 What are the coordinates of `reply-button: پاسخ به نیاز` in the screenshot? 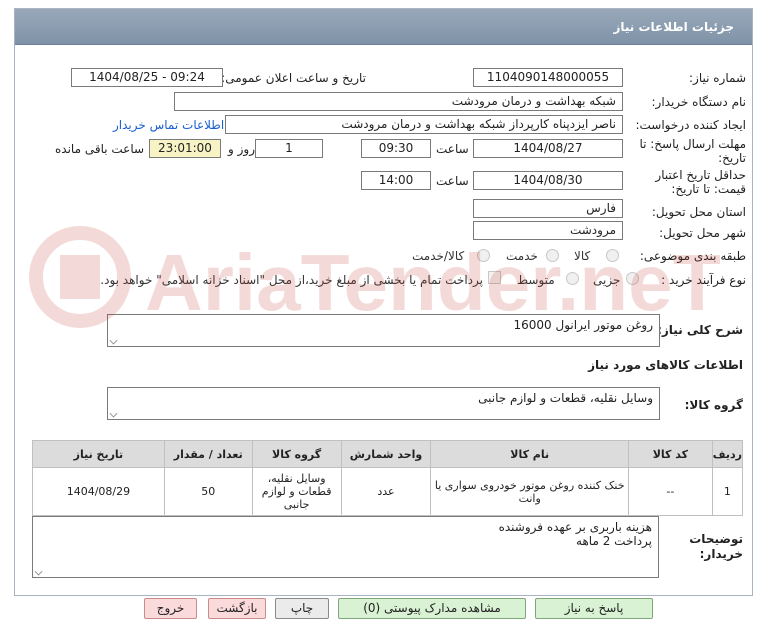 It's located at (594, 608).